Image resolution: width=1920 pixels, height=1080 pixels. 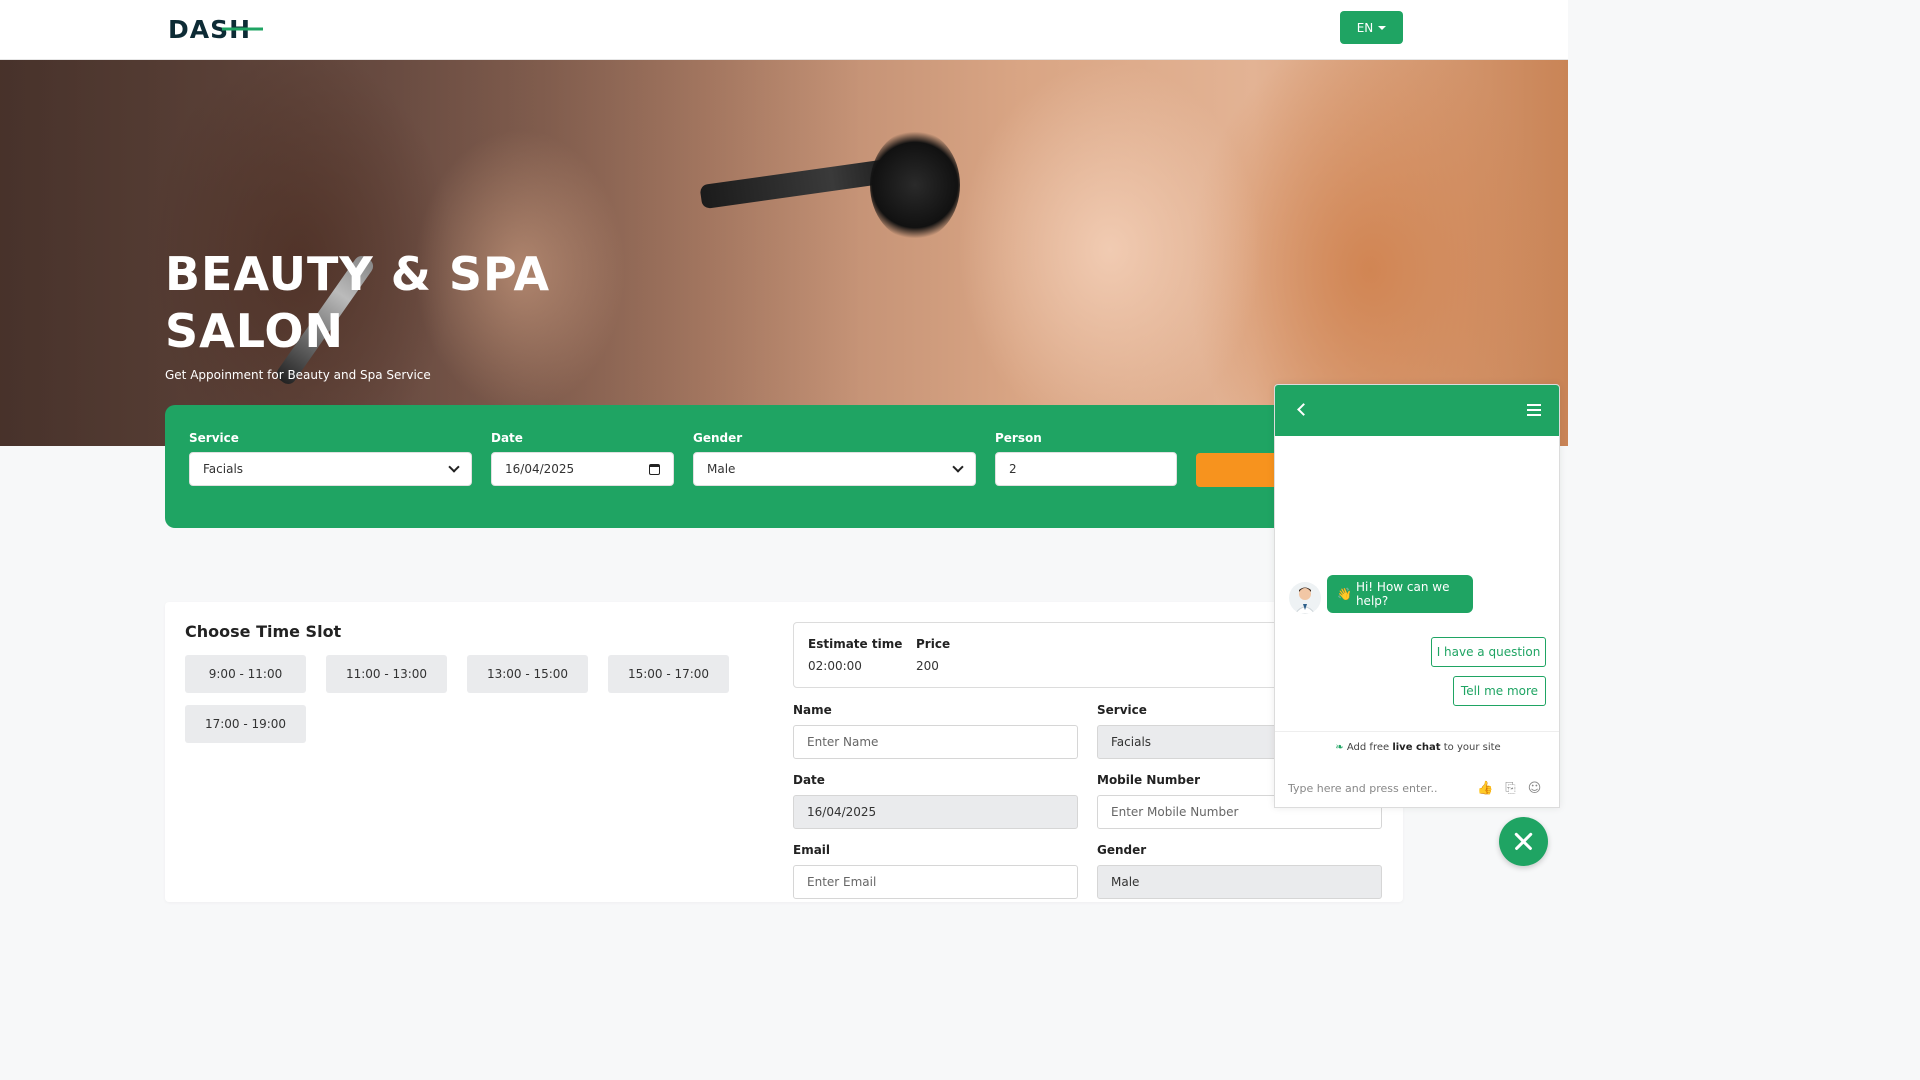 What do you see at coordinates (245, 724) in the screenshot?
I see `time-slot-button: 17:00 - 19:00` at bounding box center [245, 724].